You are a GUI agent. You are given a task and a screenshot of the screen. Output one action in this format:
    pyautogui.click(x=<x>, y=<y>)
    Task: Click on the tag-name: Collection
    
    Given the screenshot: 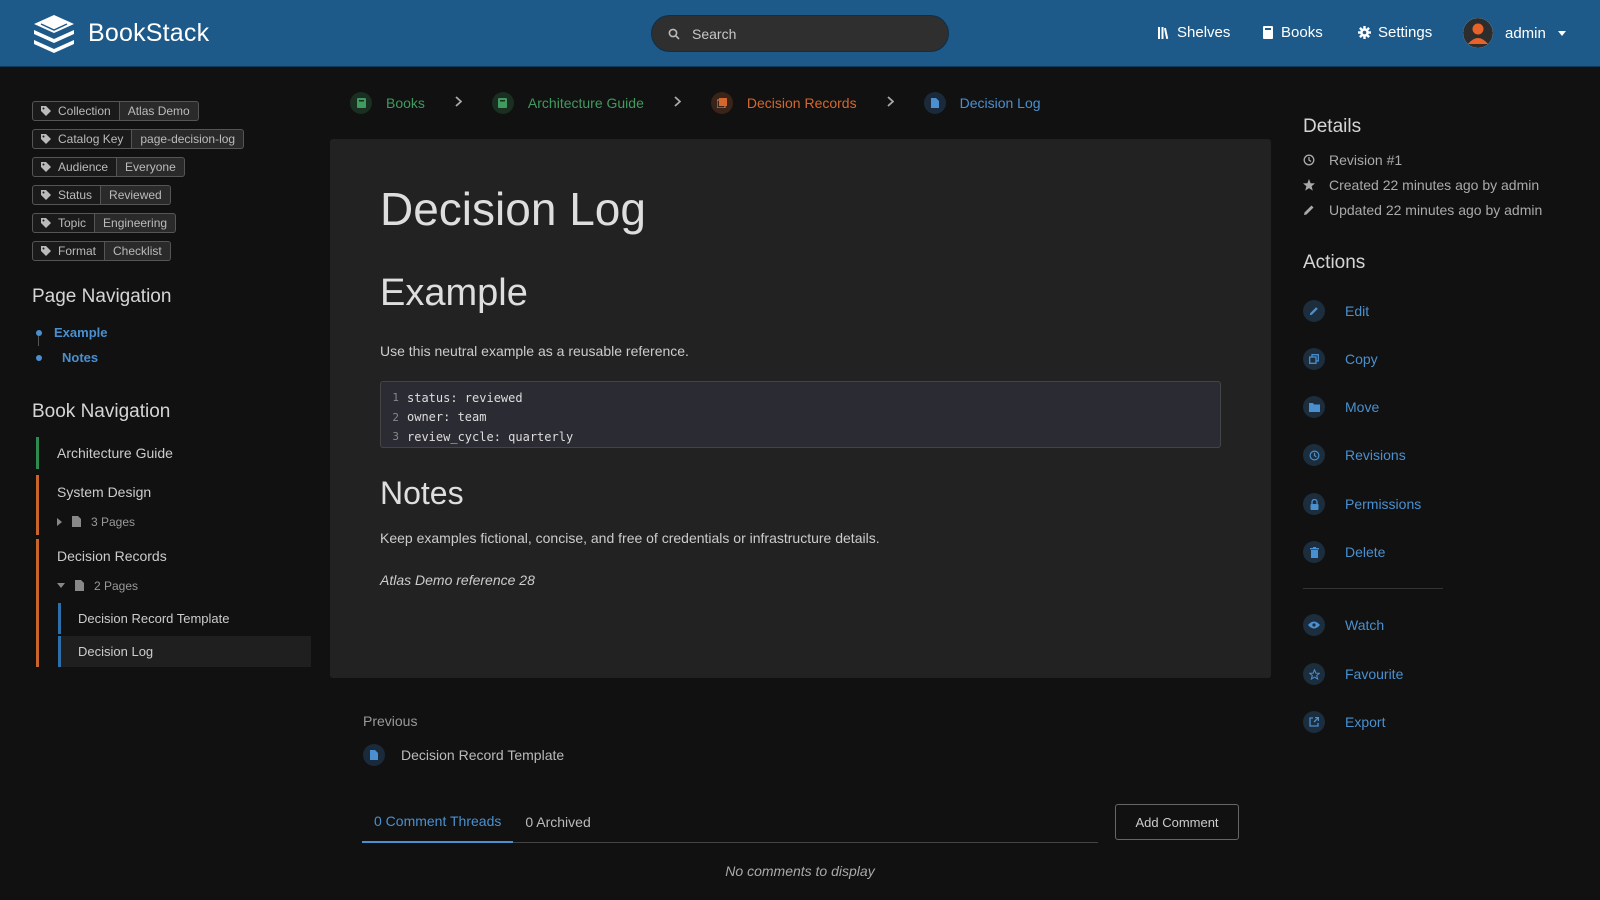 What is the action you would take?
    pyautogui.click(x=76, y=111)
    